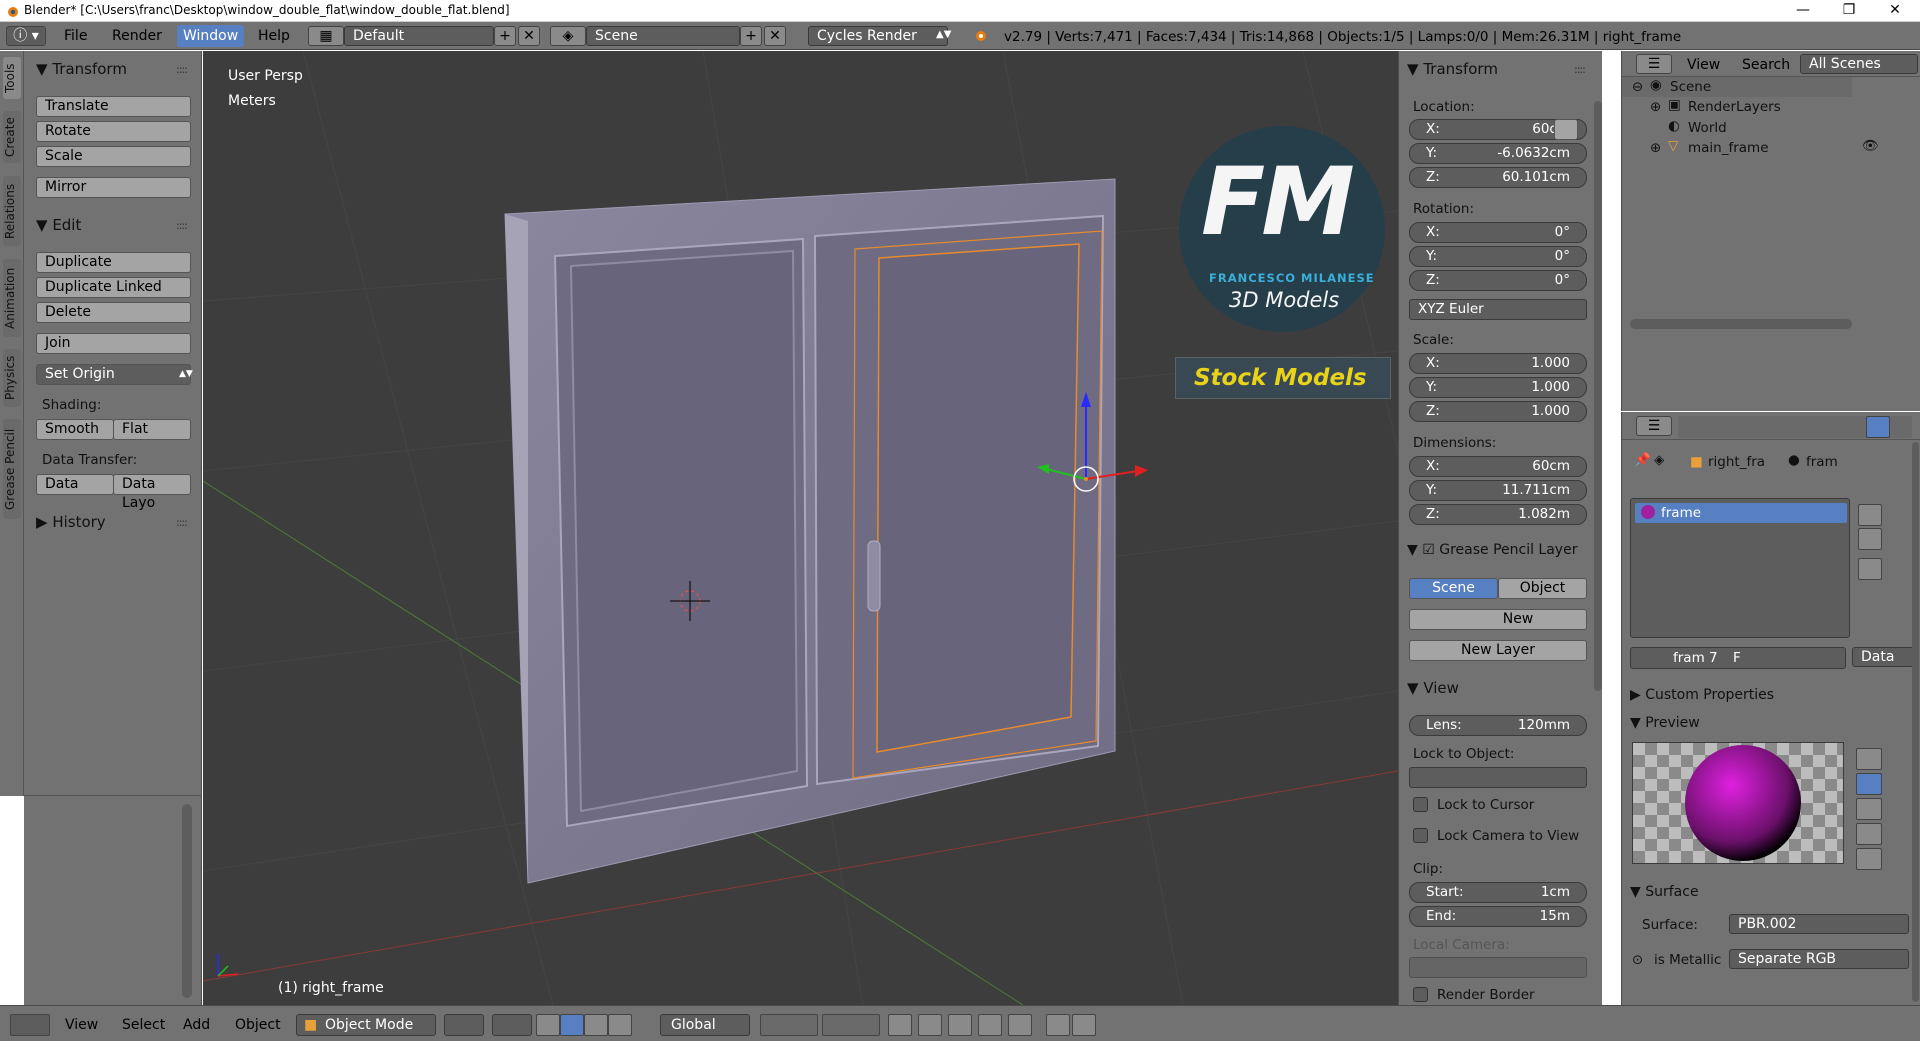 The width and height of the screenshot is (1920, 1041). I want to click on manipulator-rotate-icon, so click(596, 1025).